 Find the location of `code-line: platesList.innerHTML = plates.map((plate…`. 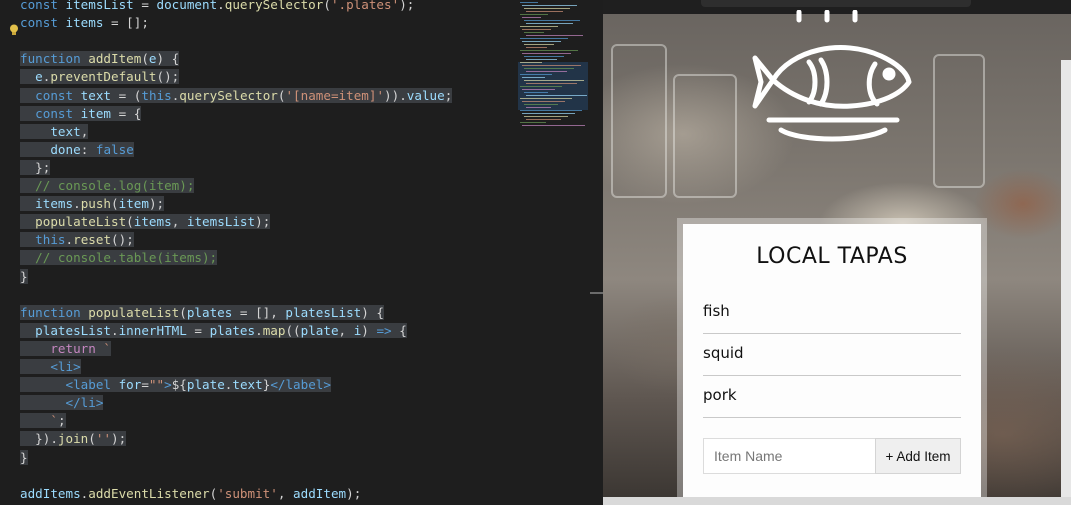

code-line: platesList.innerHTML = plates.map((plate… is located at coordinates (213, 331).